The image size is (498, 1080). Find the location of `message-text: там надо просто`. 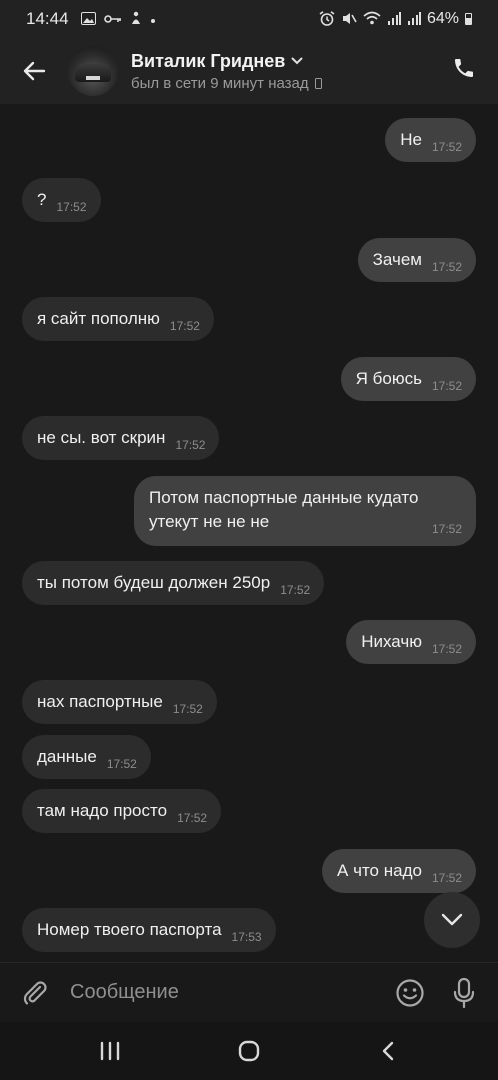

message-text: там надо просто is located at coordinates (102, 810).